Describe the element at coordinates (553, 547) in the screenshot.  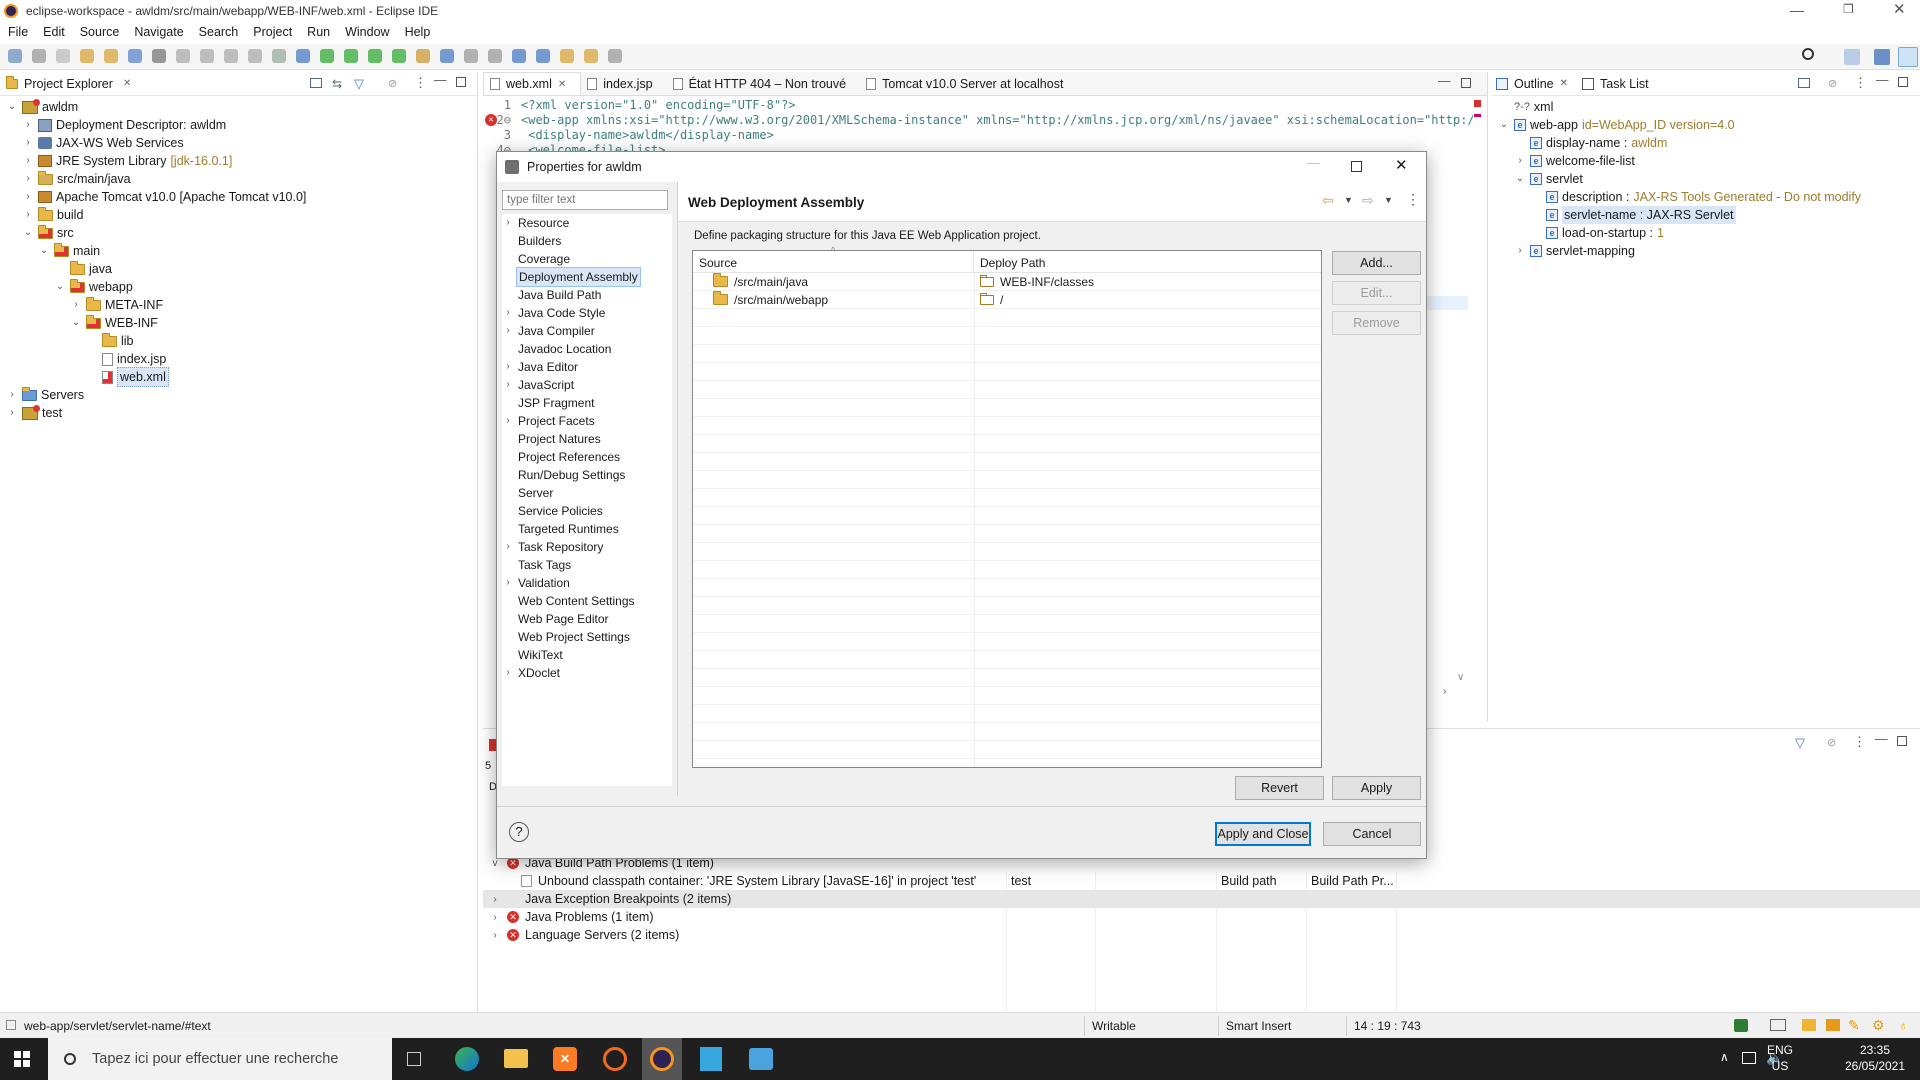
I see `nav-item-task-repository: › Task Repository` at that location.